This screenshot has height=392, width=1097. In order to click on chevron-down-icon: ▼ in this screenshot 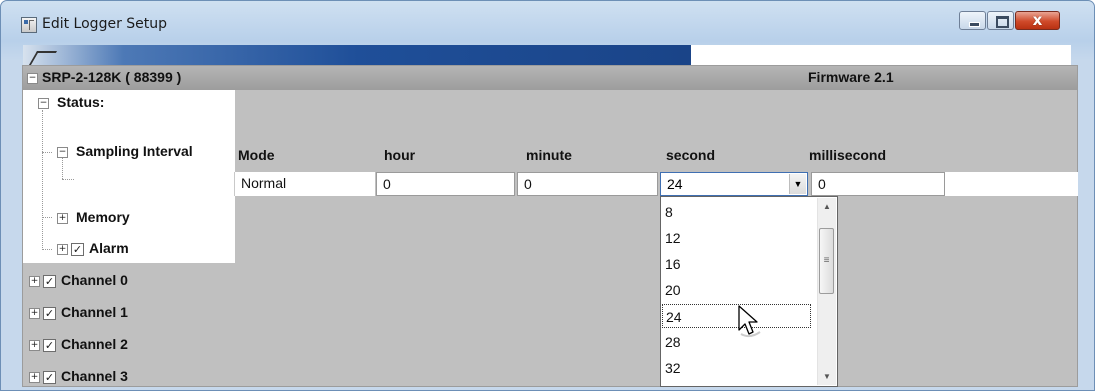, I will do `click(797, 184)`.